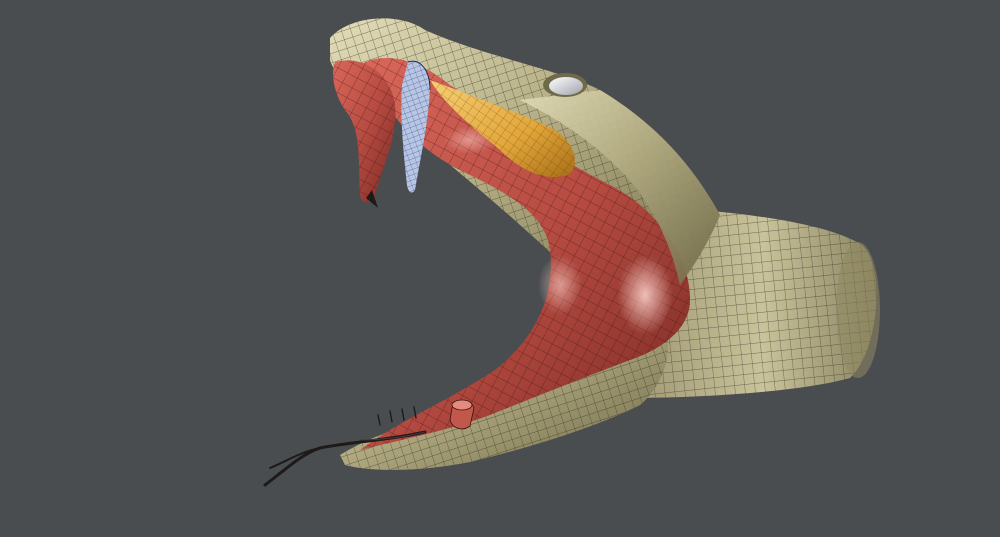  What do you see at coordinates (565, 85) in the screenshot?
I see `eye` at bounding box center [565, 85].